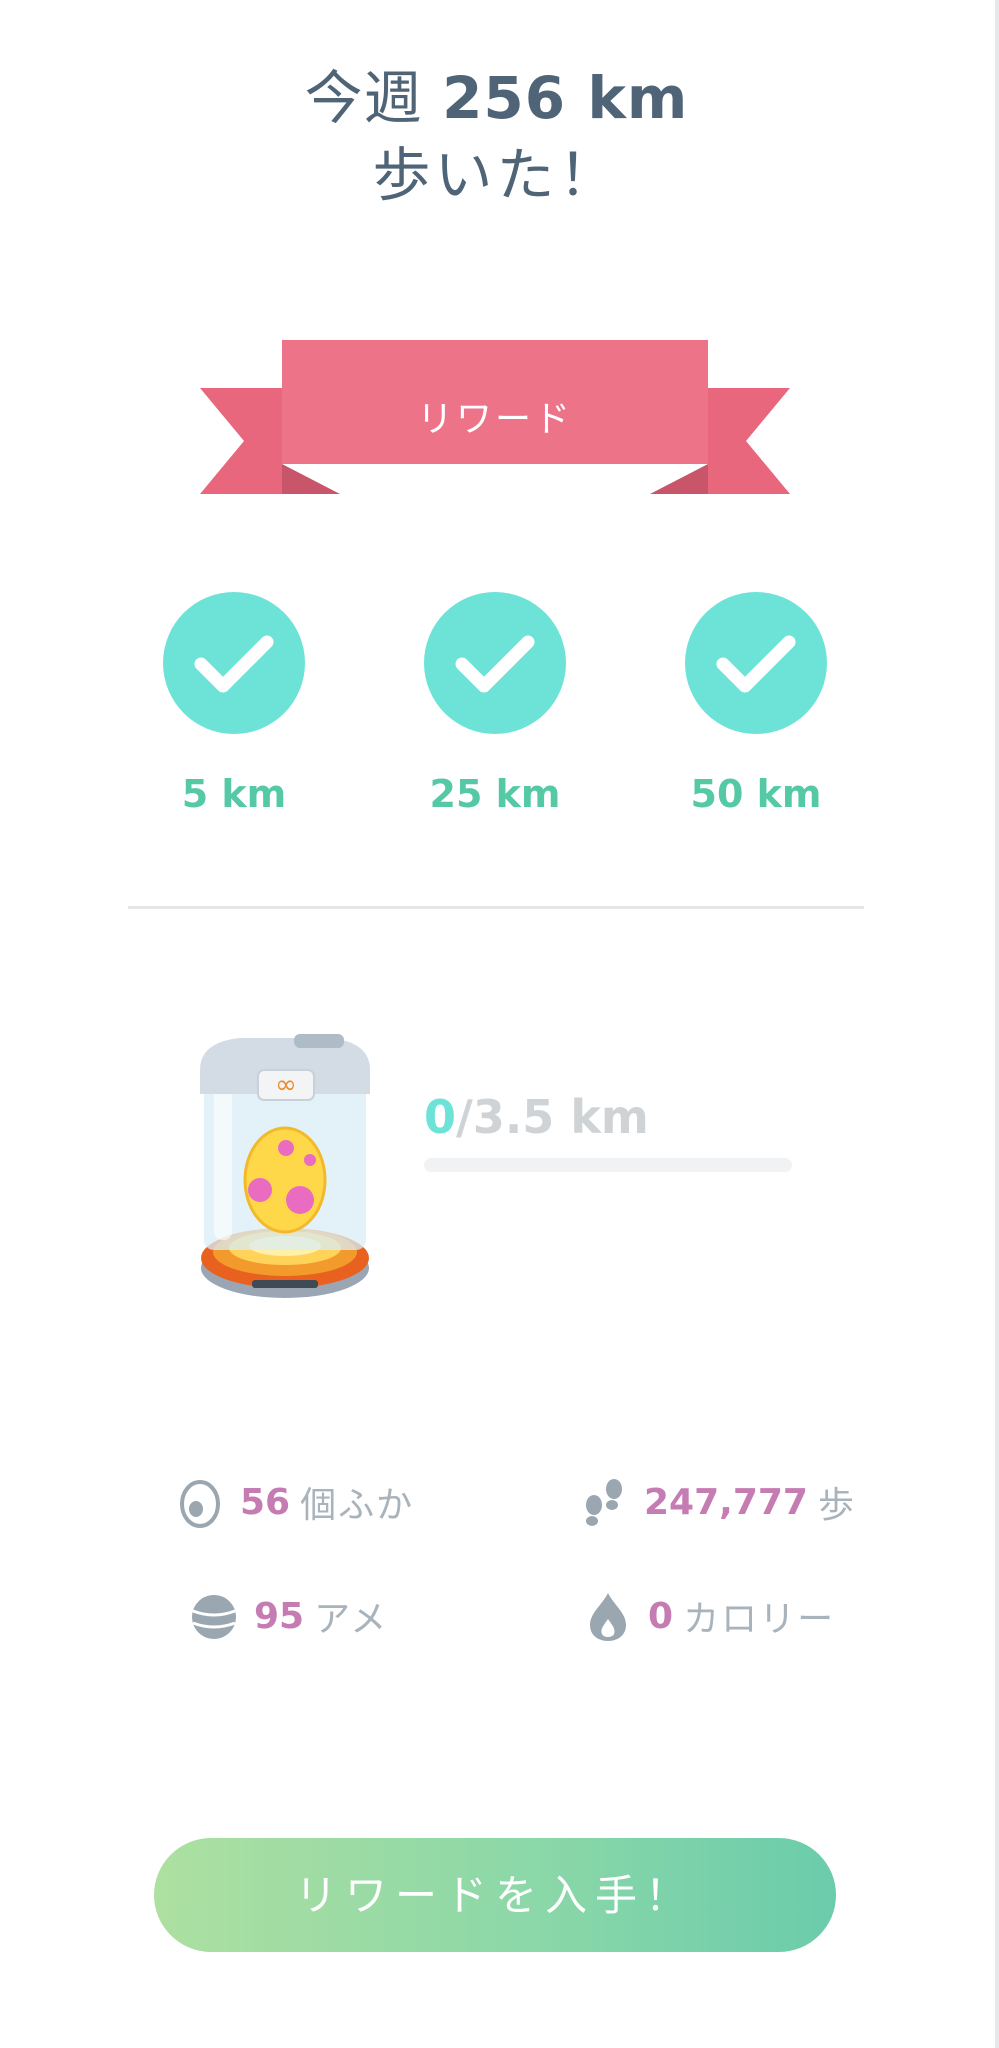 The height and width of the screenshot is (2048, 999). I want to click on stat-calories-value: 0, so click(661, 1616).